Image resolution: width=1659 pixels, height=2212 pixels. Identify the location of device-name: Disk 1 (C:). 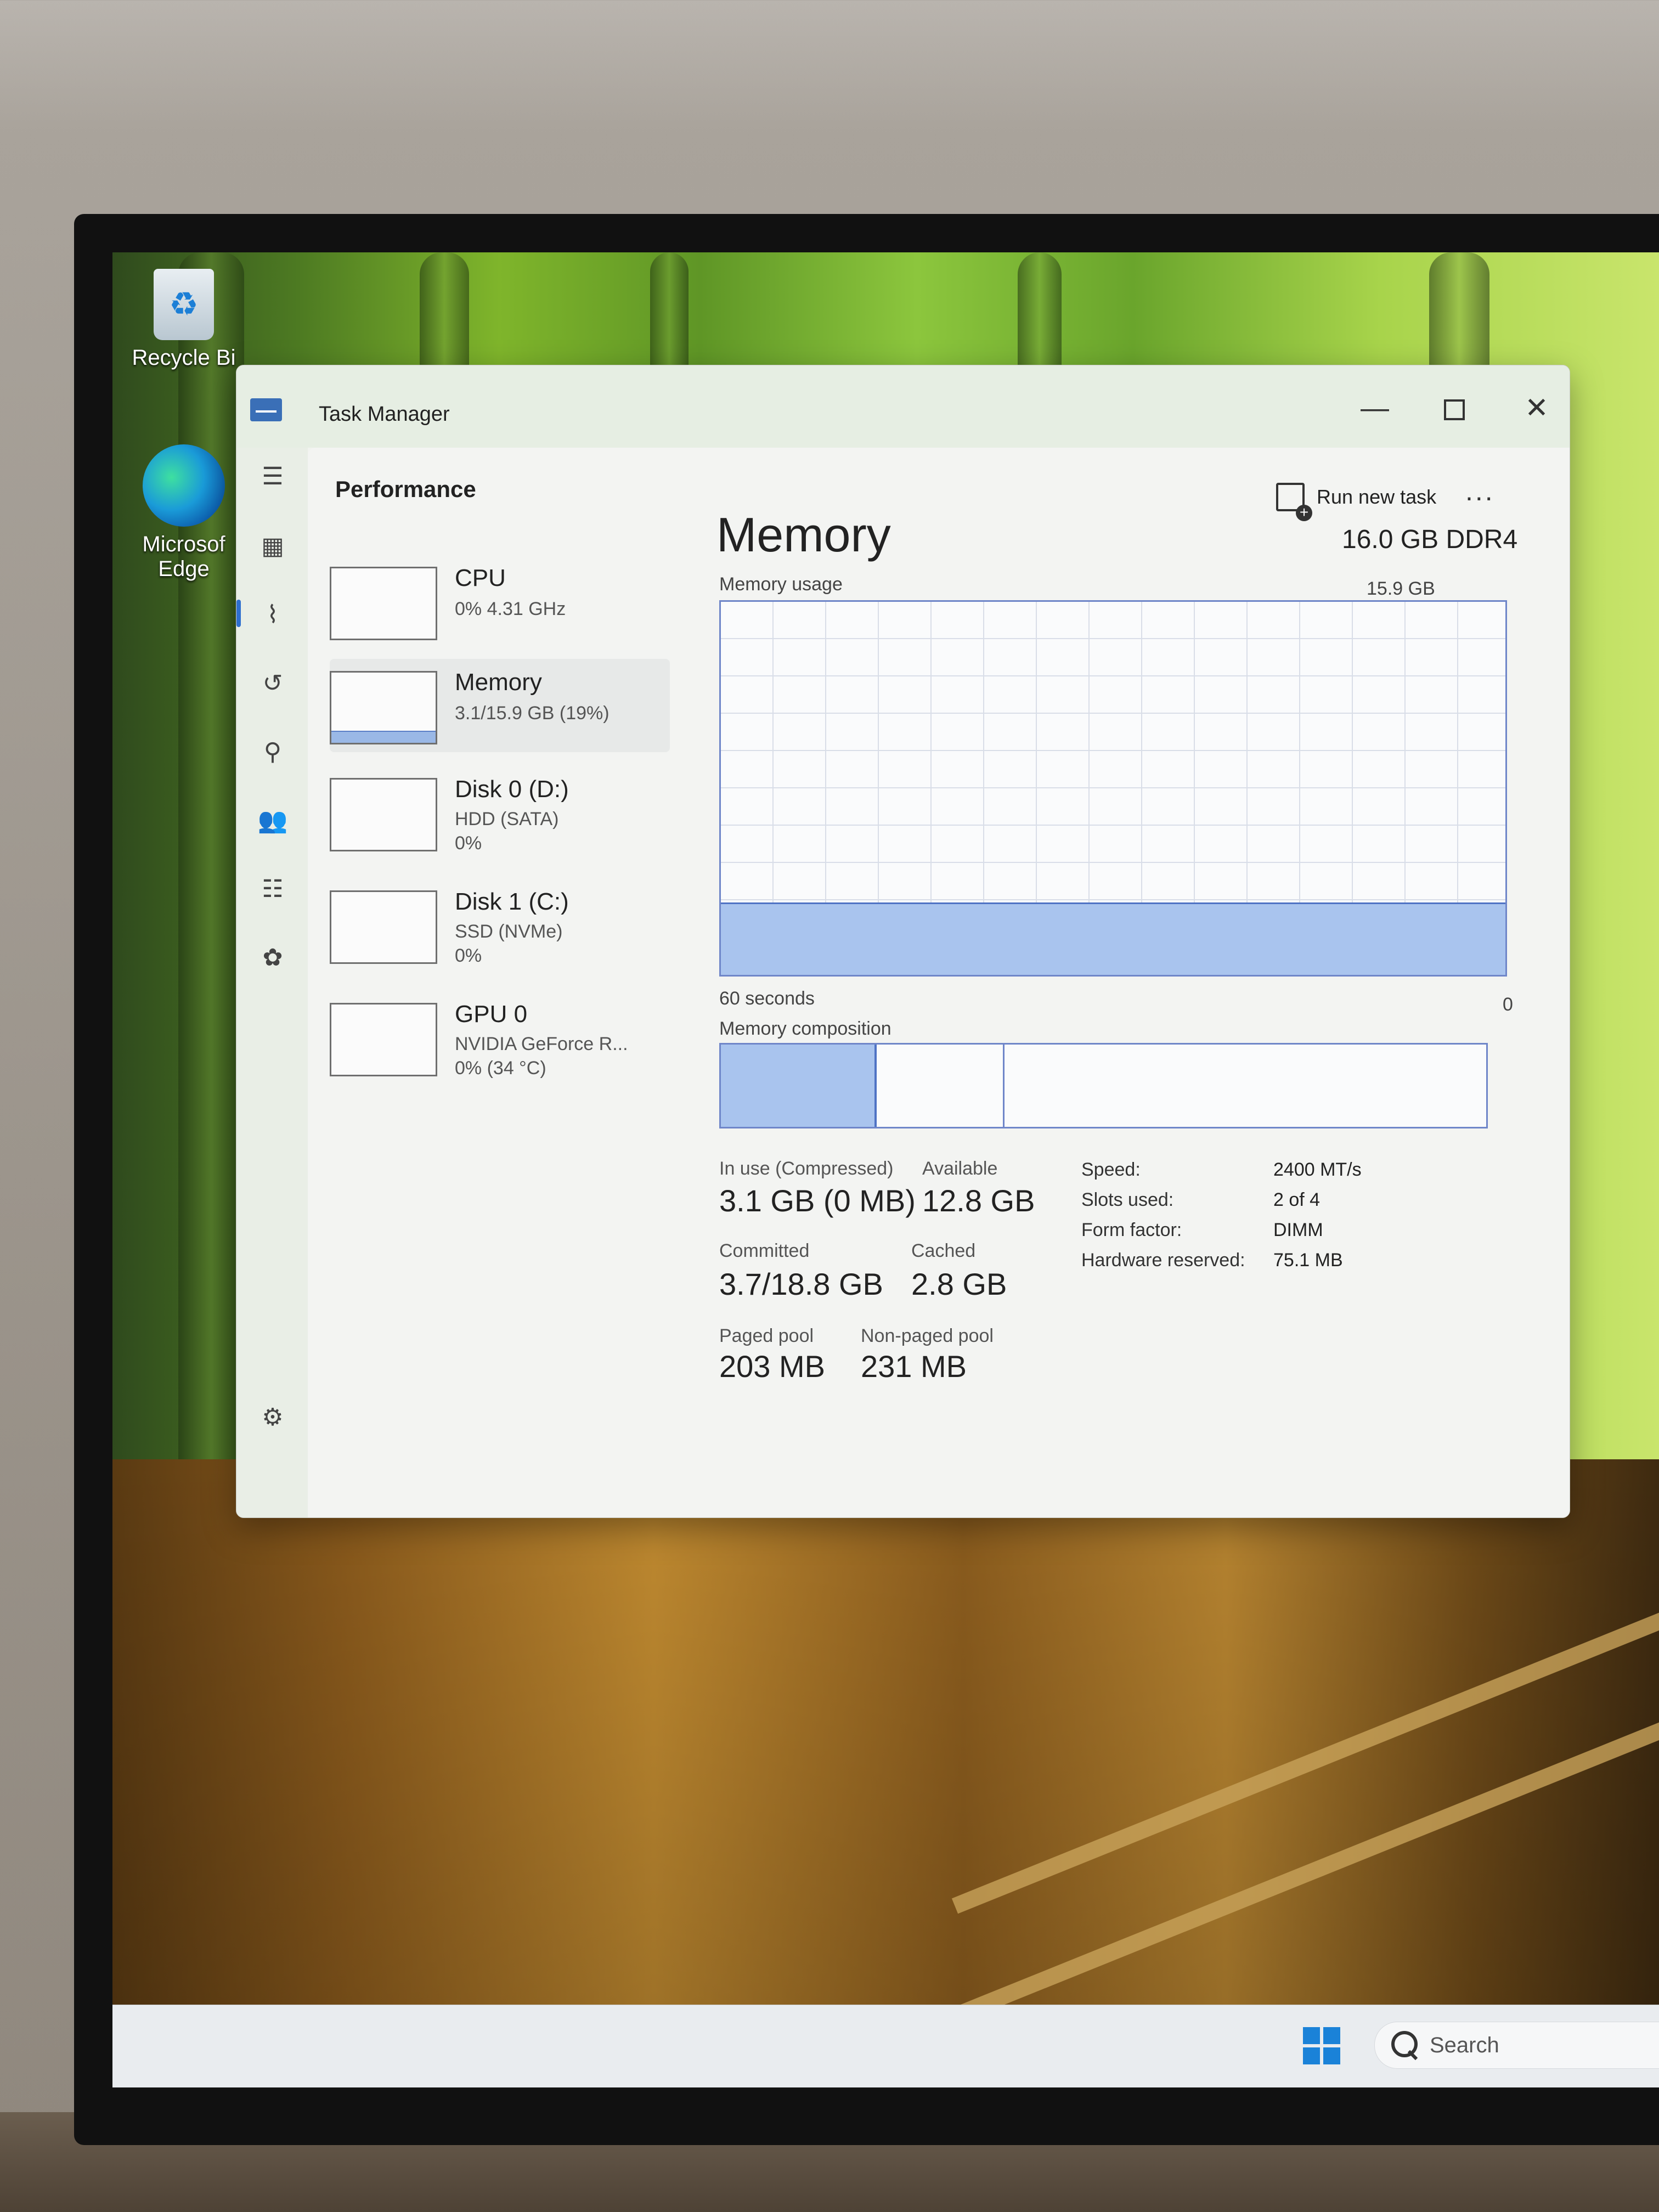
(512, 902).